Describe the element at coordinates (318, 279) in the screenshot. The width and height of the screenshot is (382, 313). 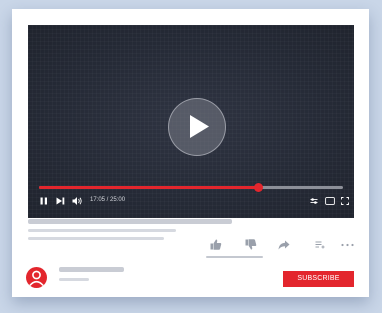
I see `subscribe-button: SUBSCRIBE` at that location.